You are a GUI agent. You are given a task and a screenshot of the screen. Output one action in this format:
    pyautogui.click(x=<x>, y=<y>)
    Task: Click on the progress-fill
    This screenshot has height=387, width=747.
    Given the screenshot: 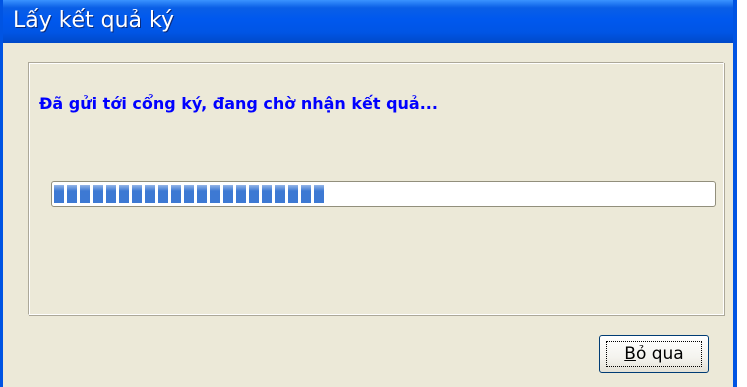 What is the action you would take?
    pyautogui.click(x=189, y=194)
    